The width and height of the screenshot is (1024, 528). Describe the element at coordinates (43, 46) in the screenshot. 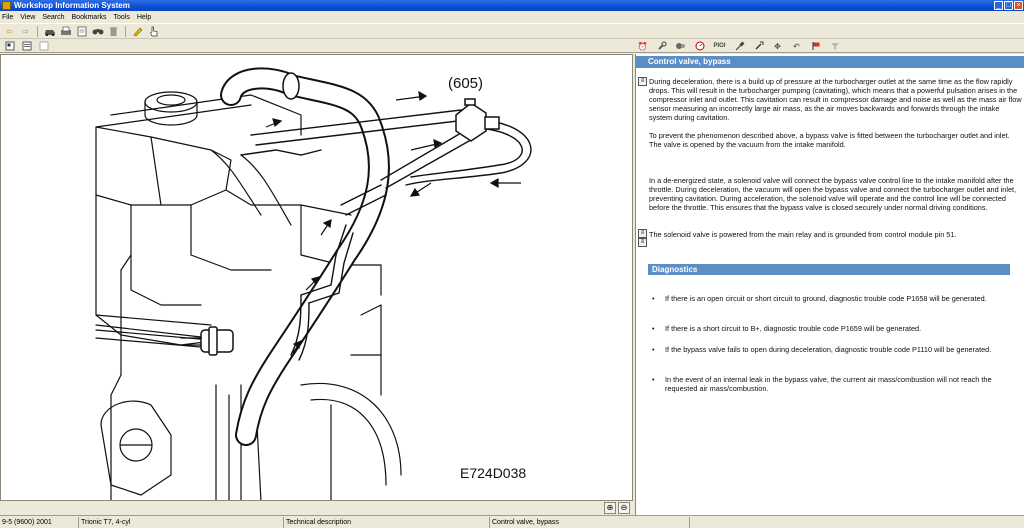

I see `grid-view-icon` at that location.